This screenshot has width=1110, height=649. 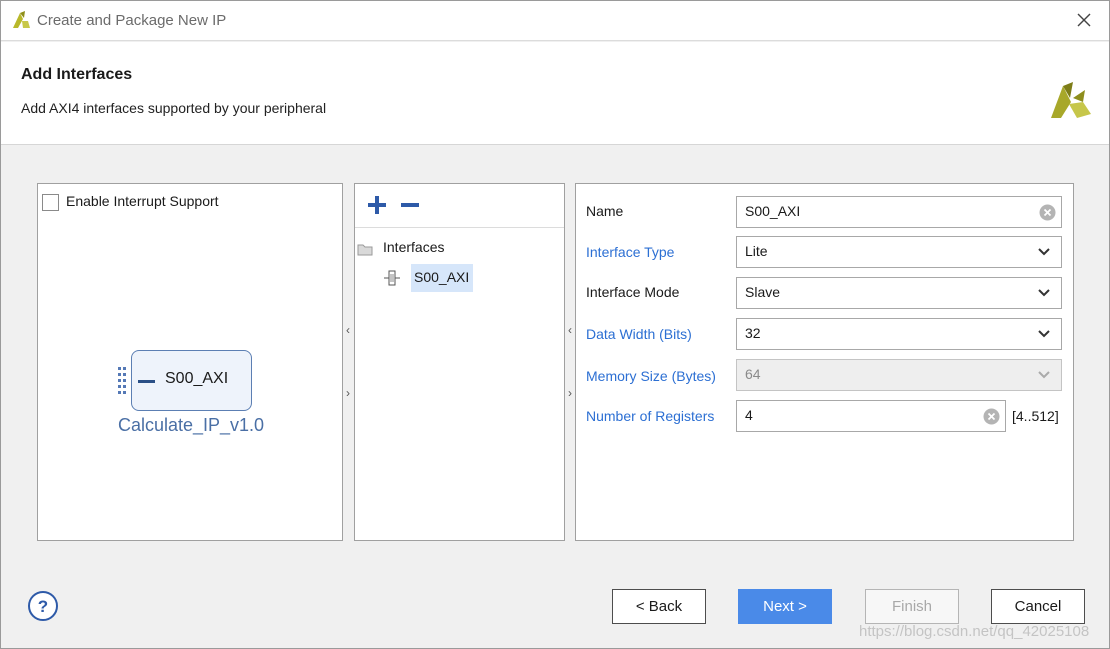 I want to click on add-interface-icon, so click(x=377, y=205).